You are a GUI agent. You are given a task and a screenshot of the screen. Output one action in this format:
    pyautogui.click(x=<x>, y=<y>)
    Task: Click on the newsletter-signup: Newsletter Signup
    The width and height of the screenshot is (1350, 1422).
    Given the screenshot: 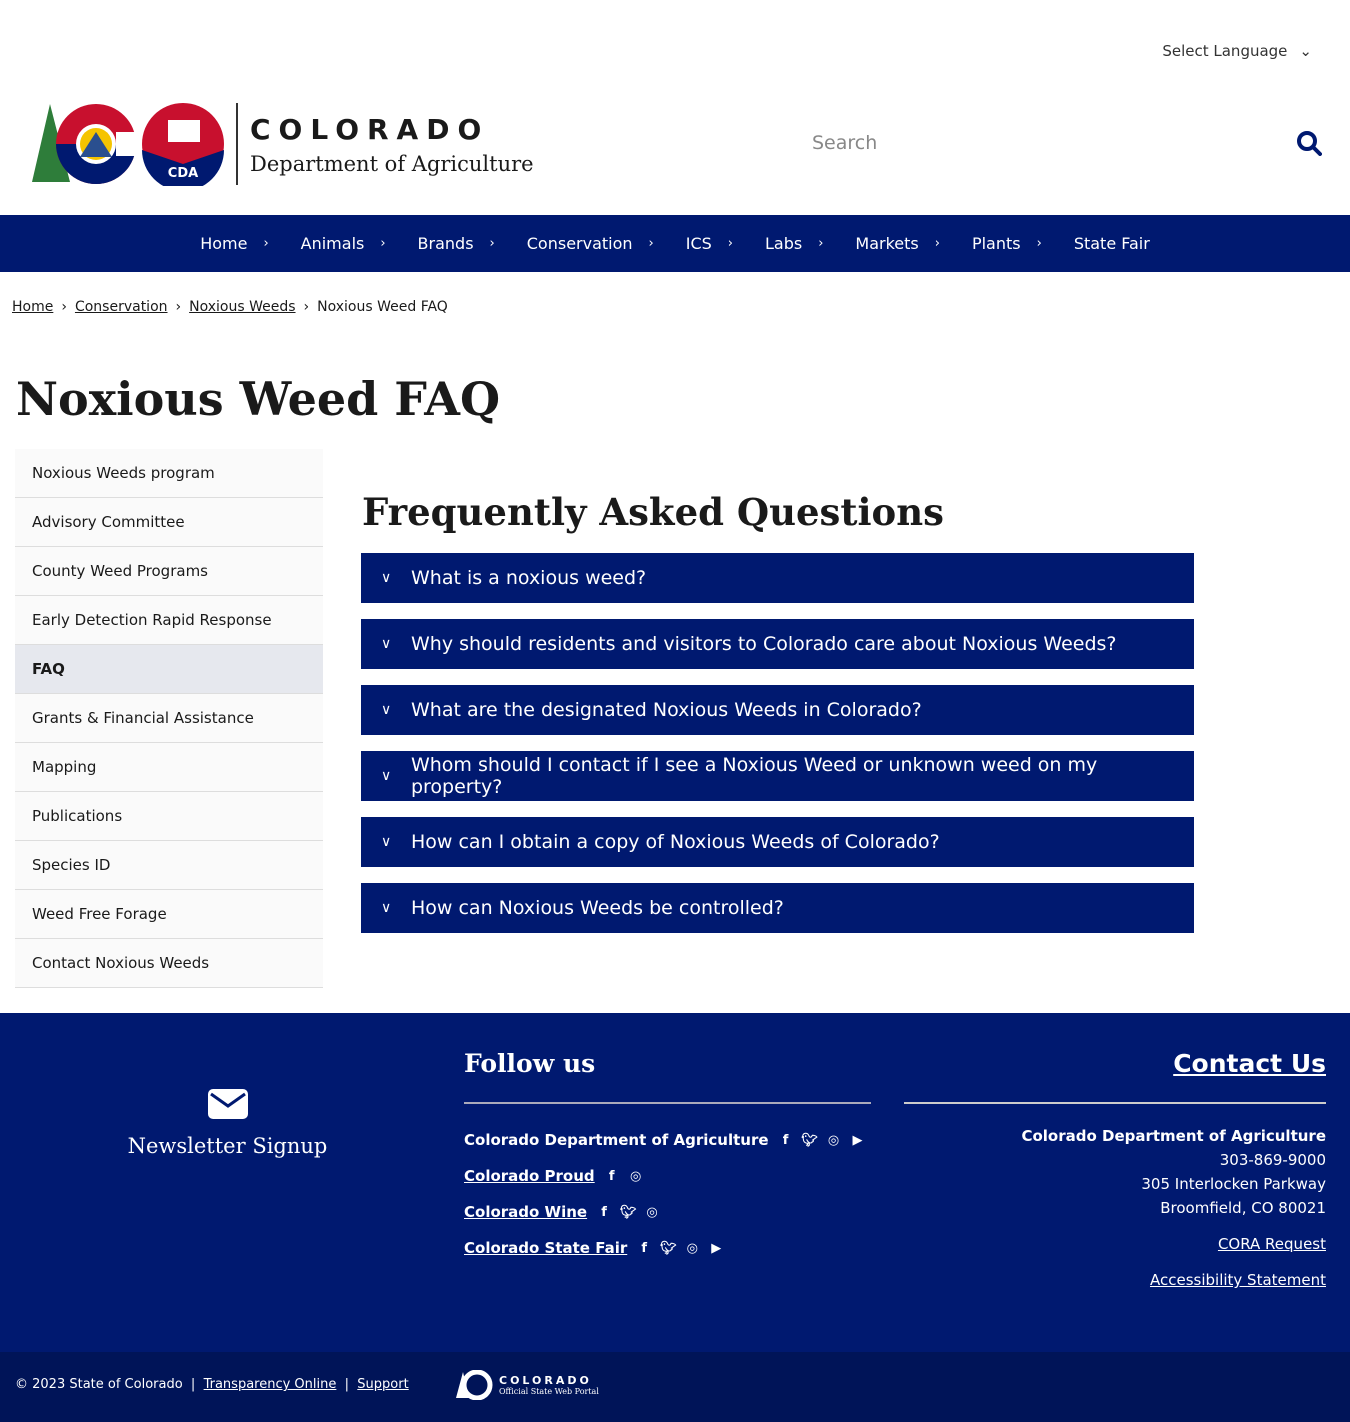 What is the action you would take?
    pyautogui.click(x=227, y=1123)
    